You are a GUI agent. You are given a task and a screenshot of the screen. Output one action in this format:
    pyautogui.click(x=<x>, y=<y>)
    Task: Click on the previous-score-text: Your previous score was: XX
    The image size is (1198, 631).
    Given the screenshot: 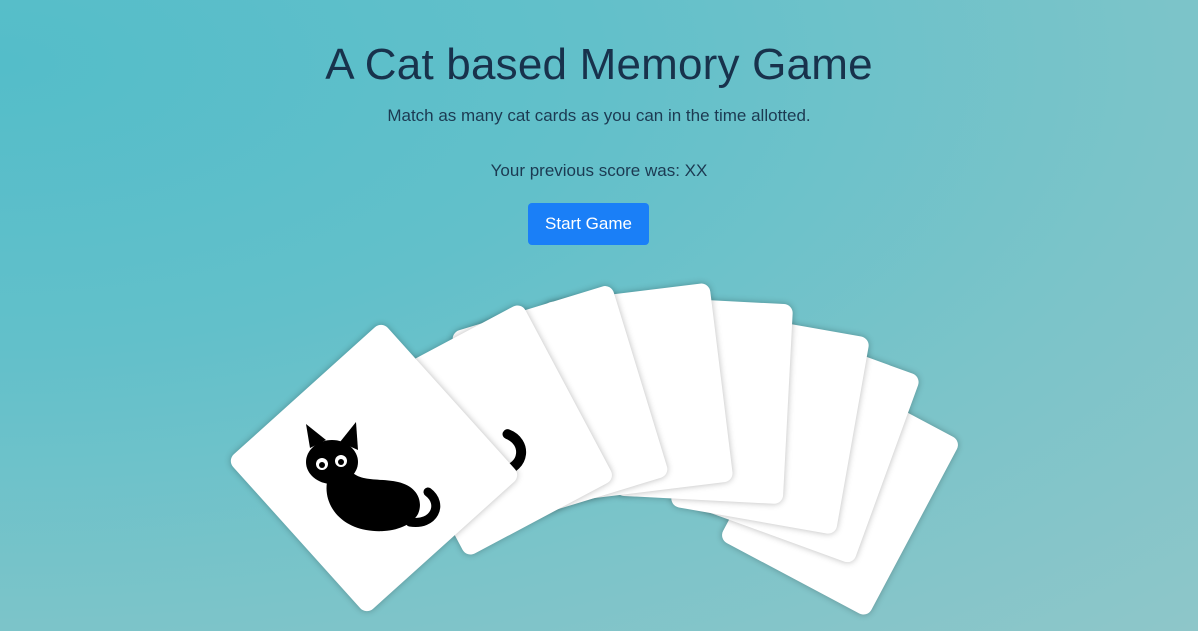 What is the action you would take?
    pyautogui.click(x=599, y=170)
    